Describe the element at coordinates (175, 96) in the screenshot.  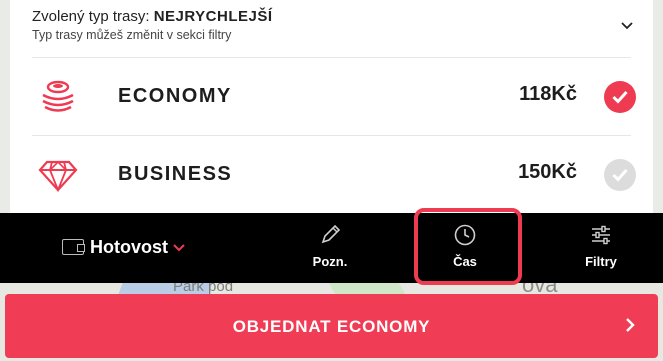
I see `ride-option-label: ECONOMY` at that location.